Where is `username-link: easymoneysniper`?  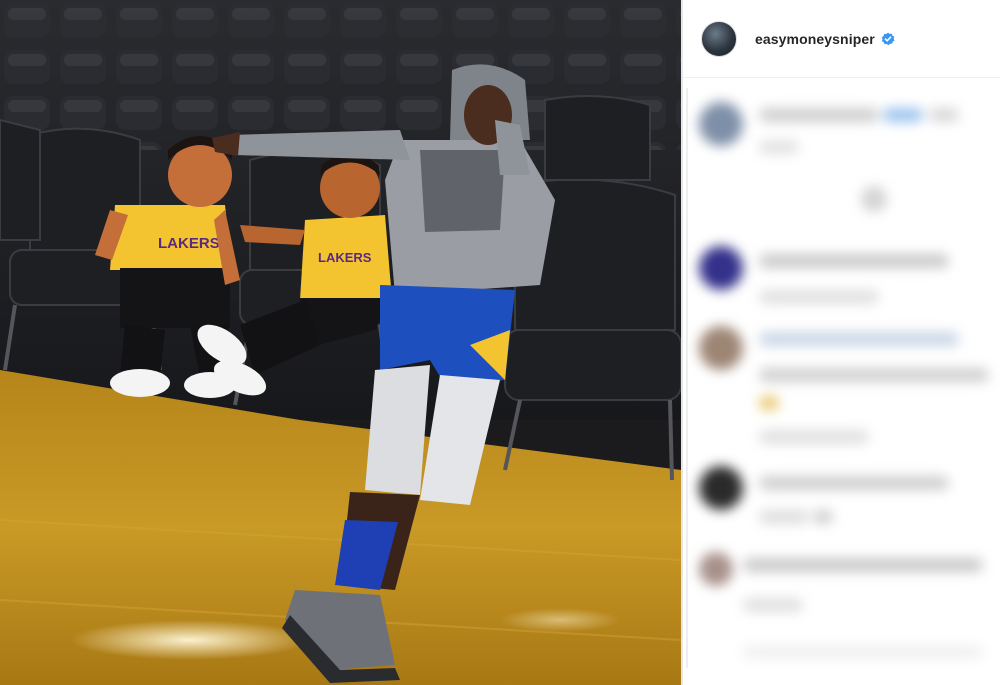
username-link: easymoneysniper is located at coordinates (815, 39).